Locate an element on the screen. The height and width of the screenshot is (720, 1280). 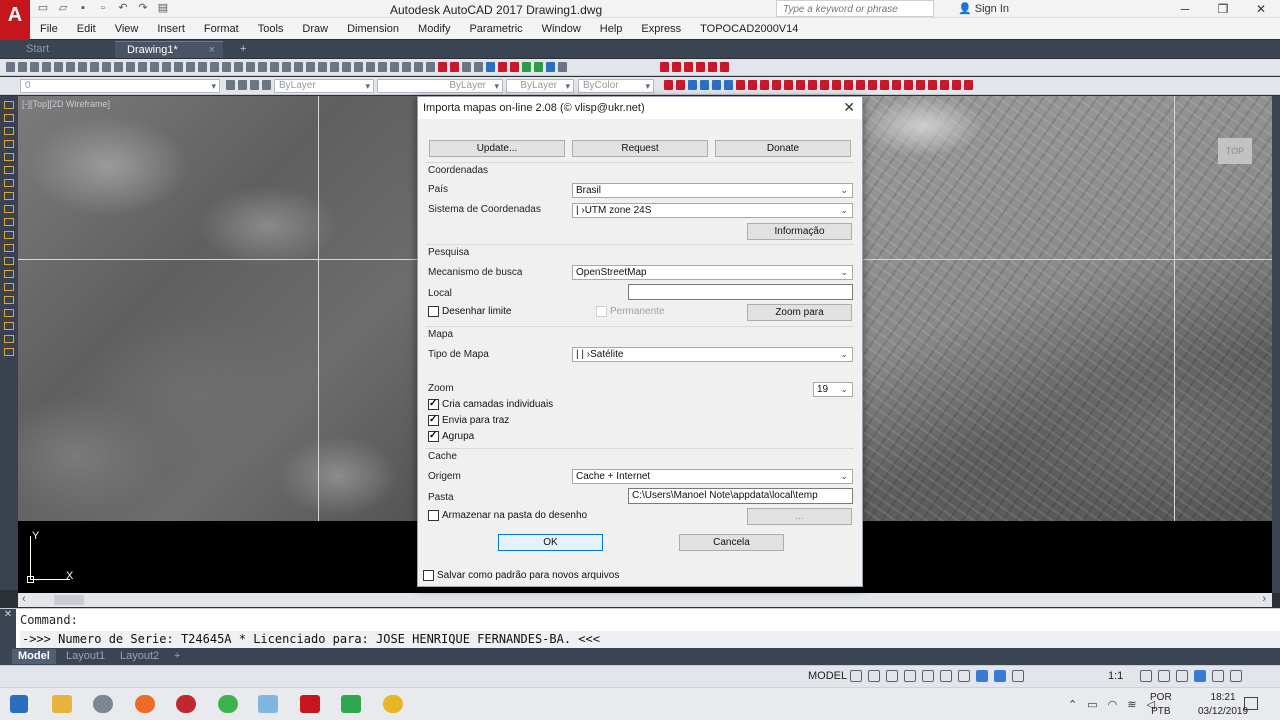
tab-model: Model is located at coordinates (34, 656).